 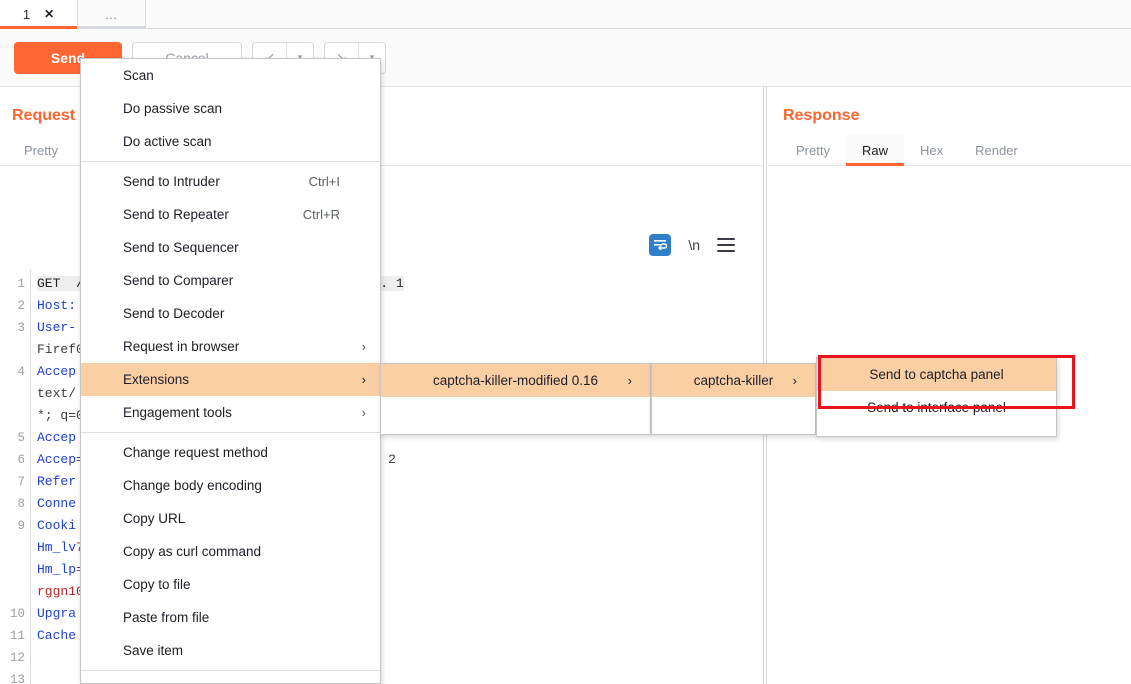 What do you see at coordinates (21, 306) in the screenshot?
I see `line-number: 2` at bounding box center [21, 306].